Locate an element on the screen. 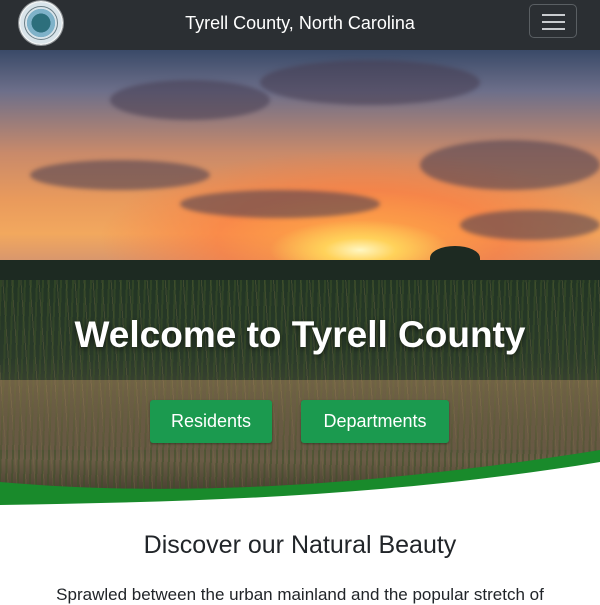  navbar: Tyrell County, North Carolina is located at coordinates (300, 25).